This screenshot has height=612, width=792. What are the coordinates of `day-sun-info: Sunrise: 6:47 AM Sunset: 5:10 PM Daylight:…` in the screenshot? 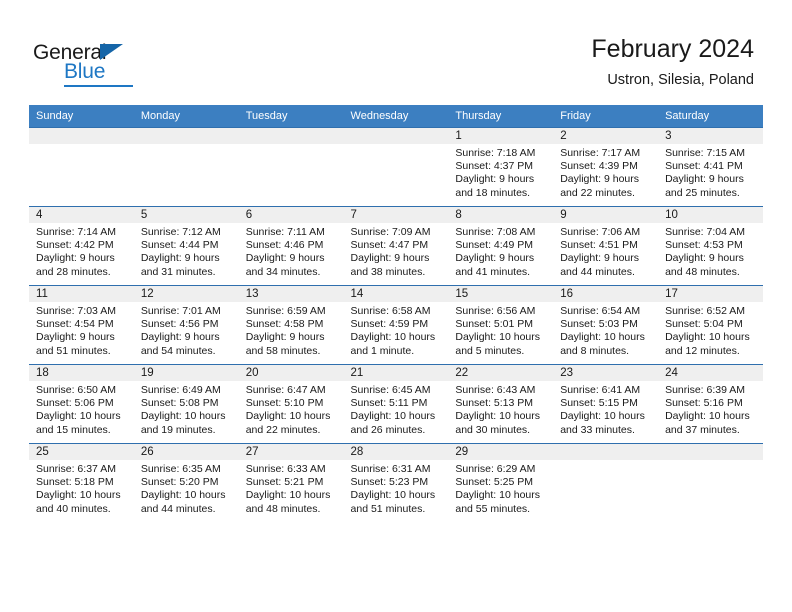 It's located at (291, 409).